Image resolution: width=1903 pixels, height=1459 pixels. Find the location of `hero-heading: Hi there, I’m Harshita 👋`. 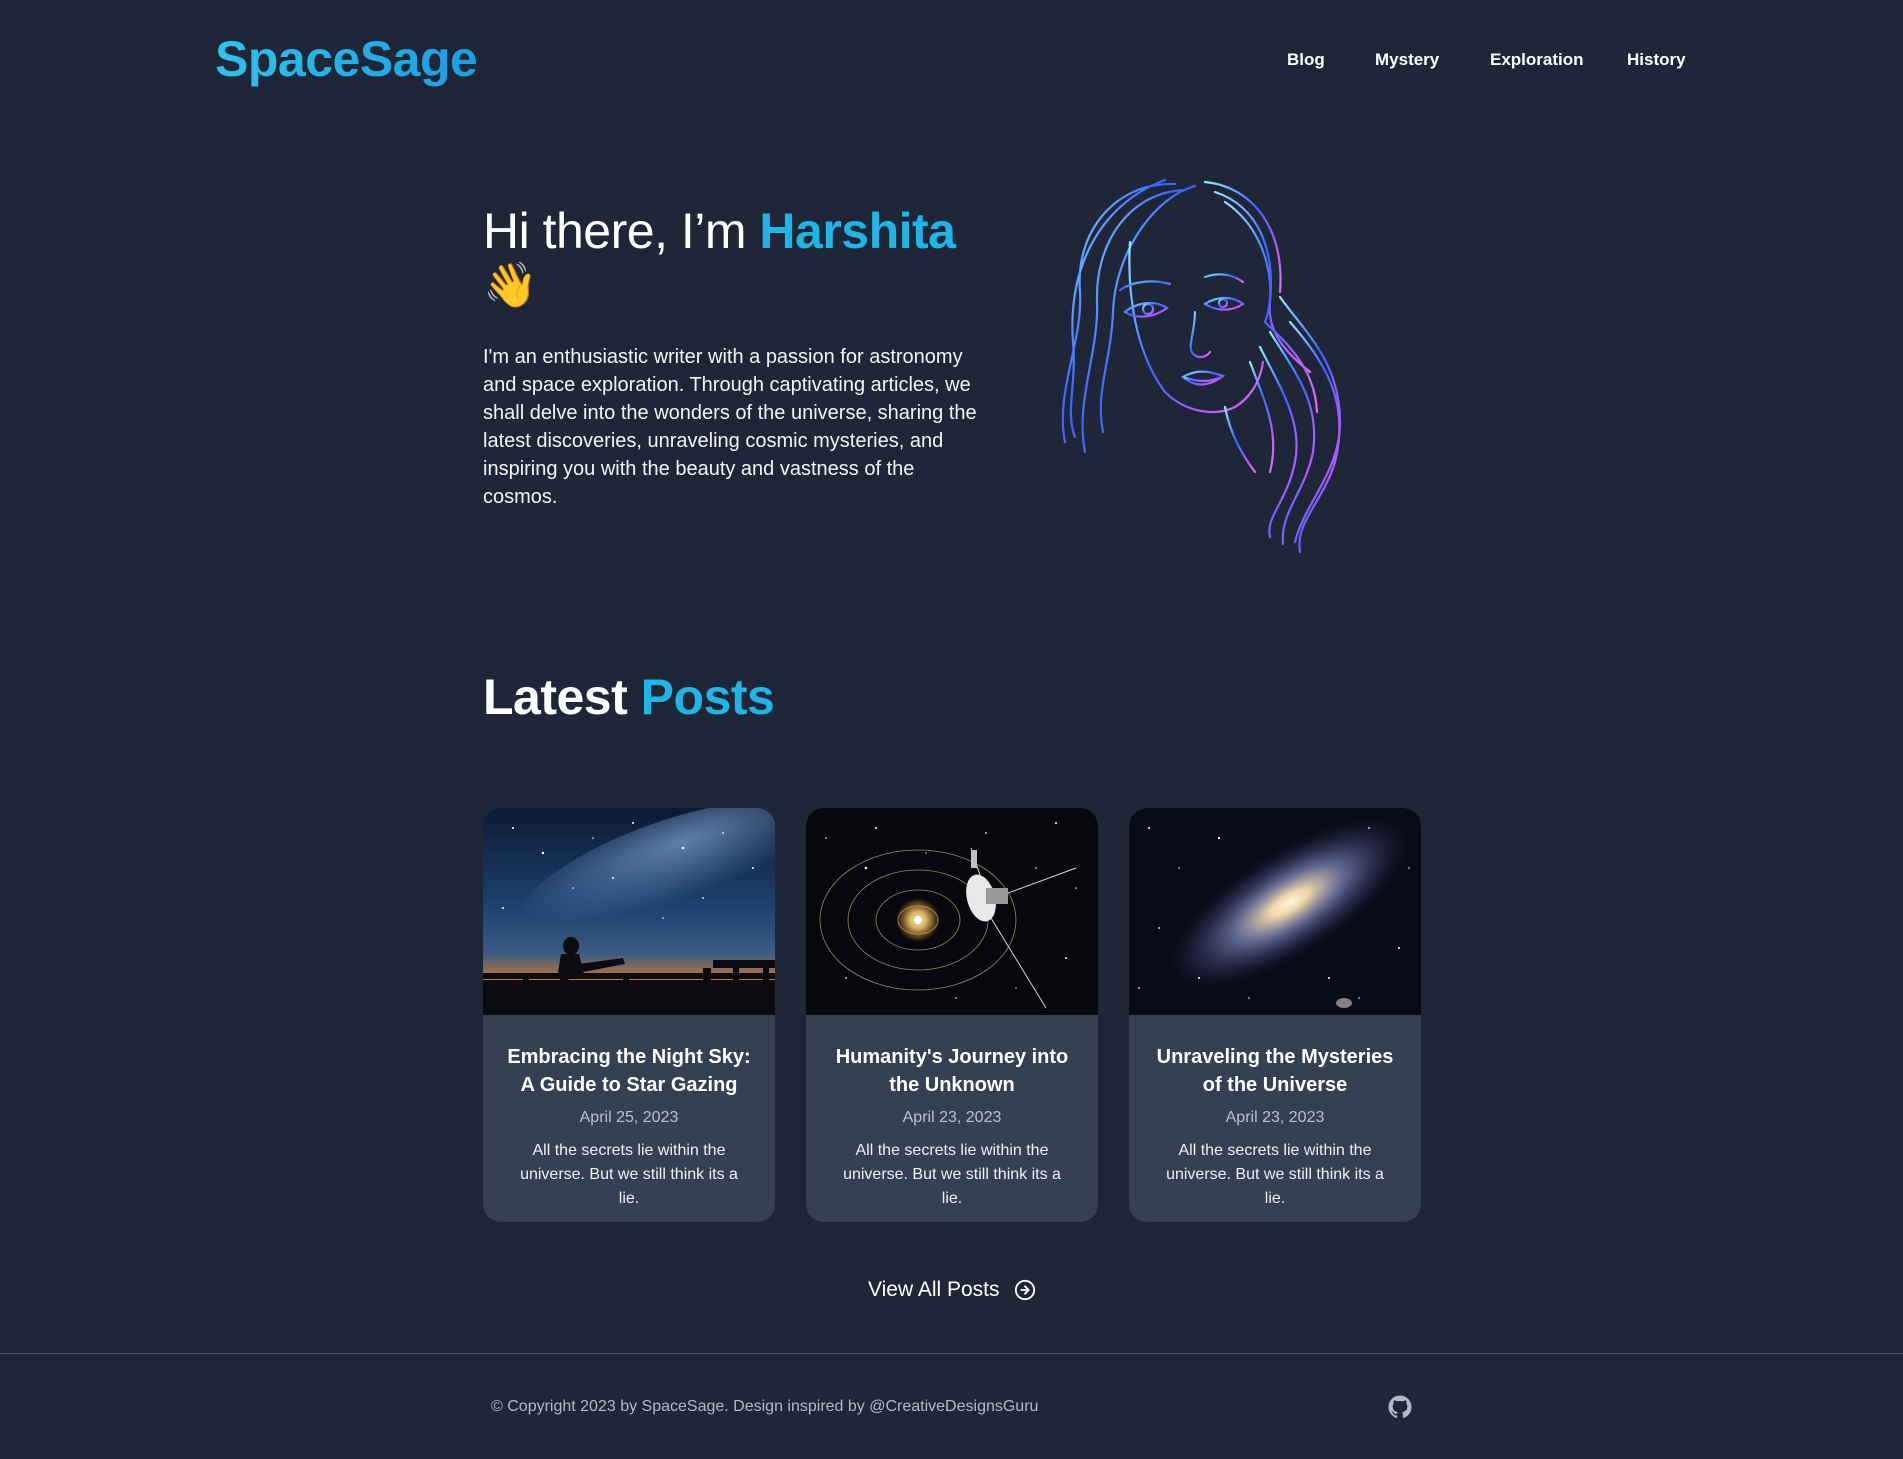

hero-heading: Hi there, I’m Harshita 👋 is located at coordinates (743, 258).